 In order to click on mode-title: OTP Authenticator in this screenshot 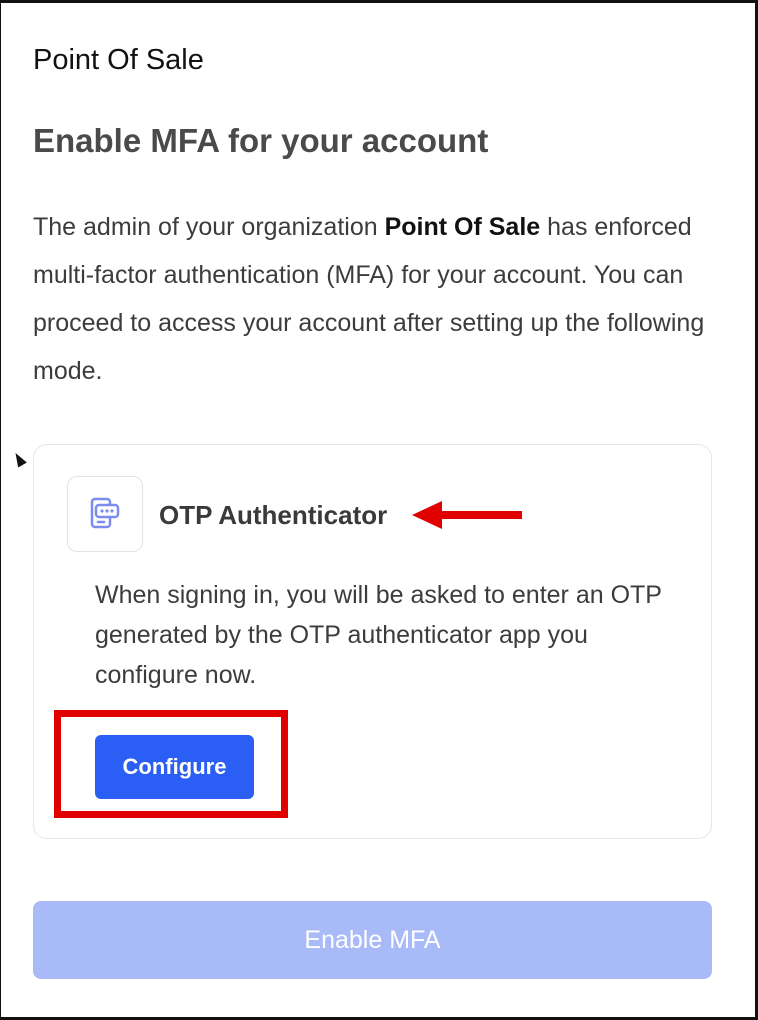, I will do `click(273, 515)`.